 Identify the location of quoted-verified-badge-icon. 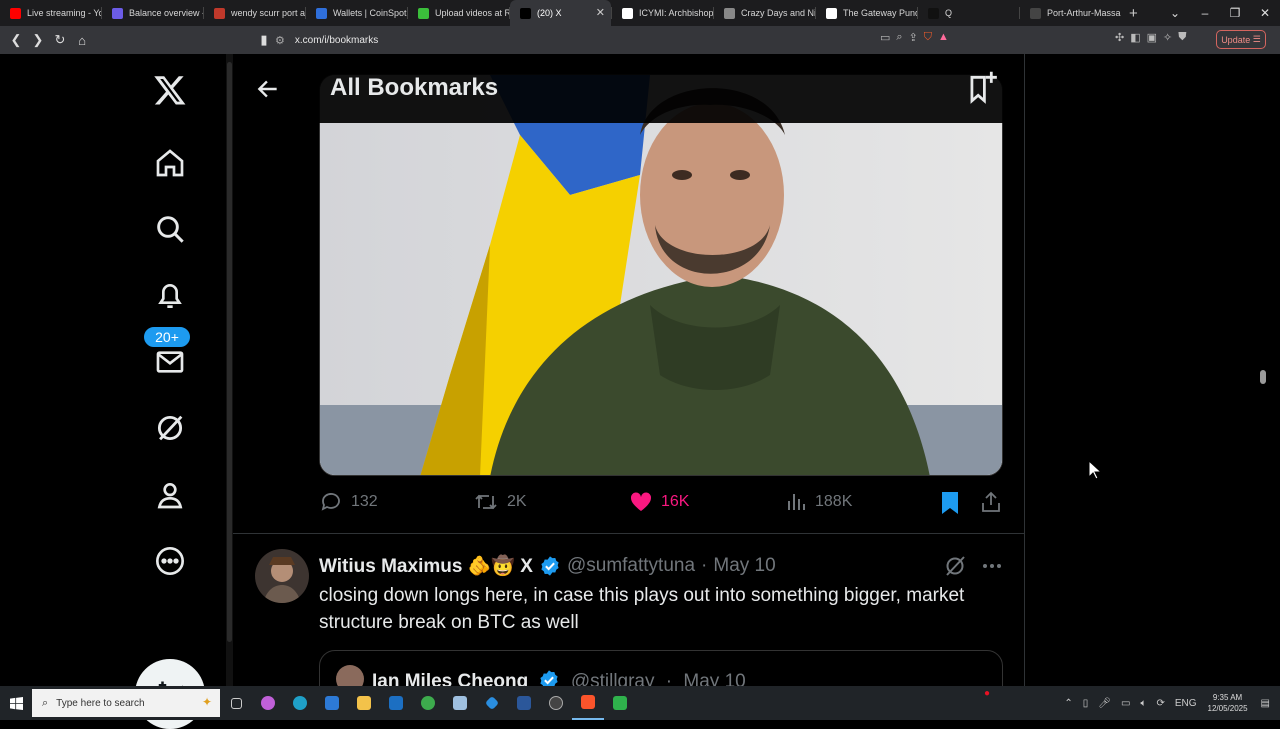
(548, 678).